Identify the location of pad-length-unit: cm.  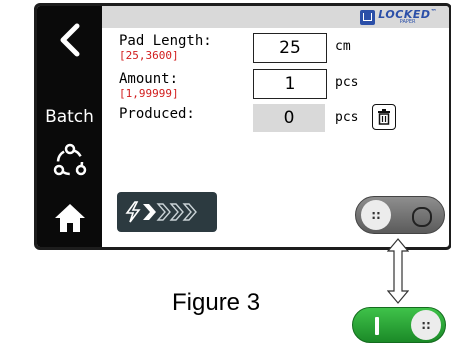
(343, 46).